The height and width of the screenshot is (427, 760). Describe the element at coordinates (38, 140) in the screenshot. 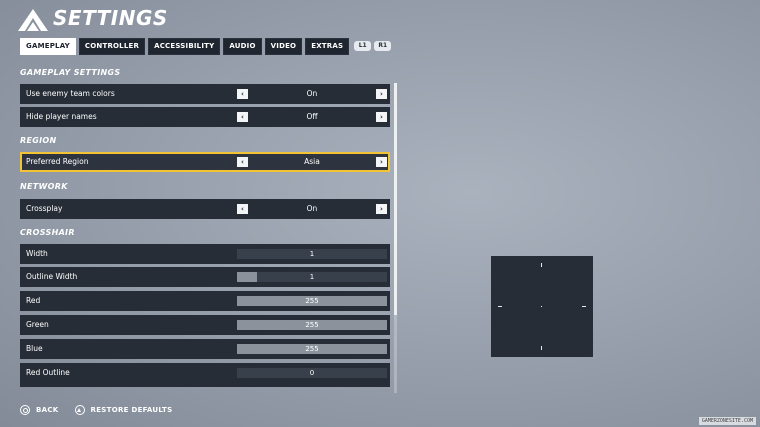

I see `section-region: REGION` at that location.